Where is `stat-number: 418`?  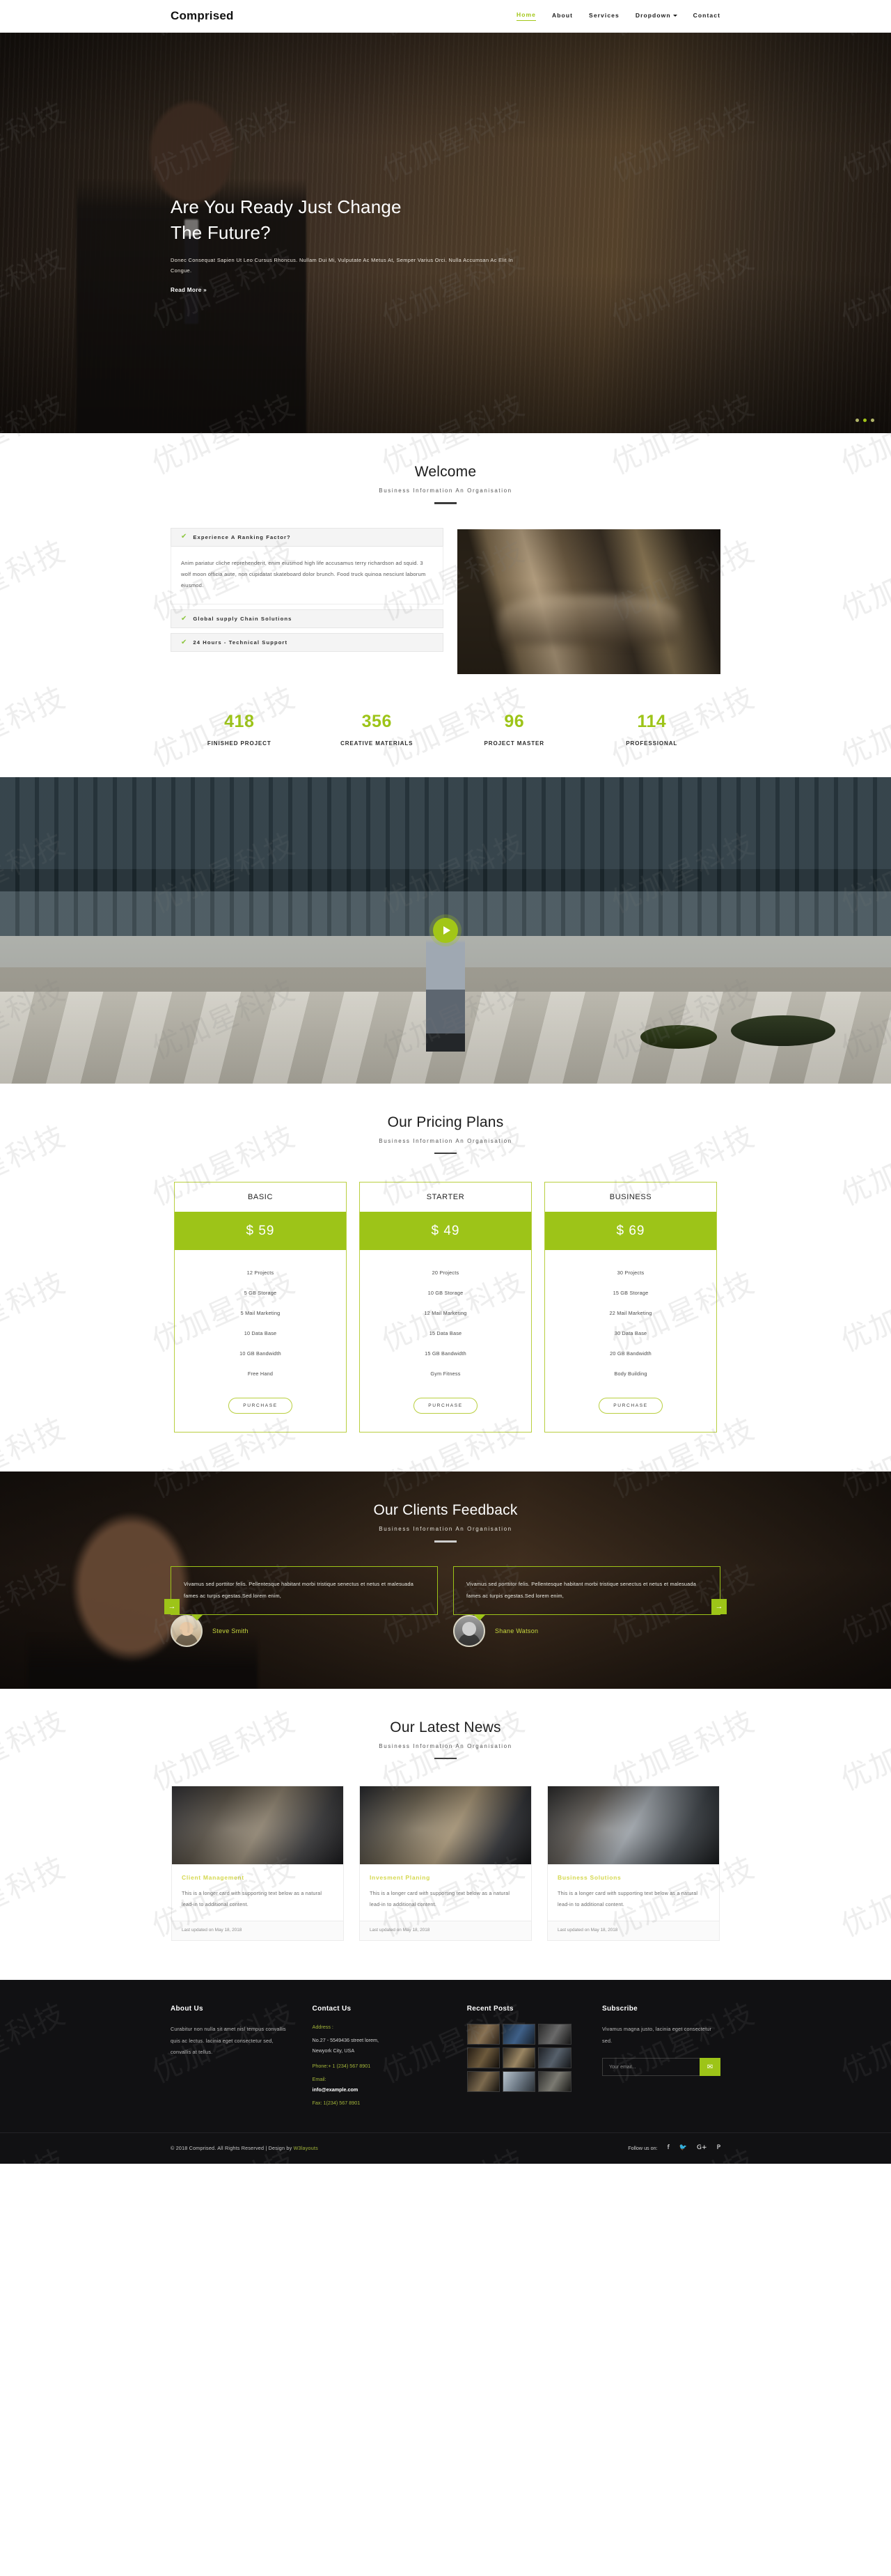 stat-number: 418 is located at coordinates (239, 721).